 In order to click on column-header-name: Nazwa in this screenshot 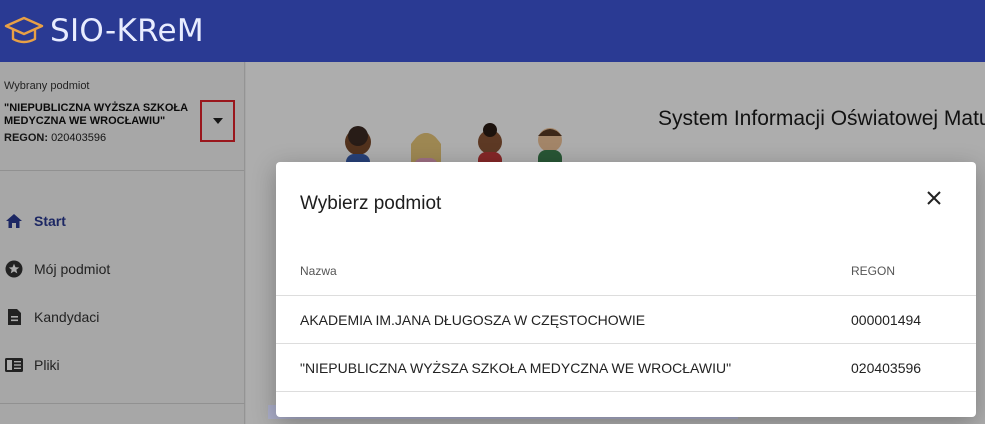, I will do `click(551, 271)`.